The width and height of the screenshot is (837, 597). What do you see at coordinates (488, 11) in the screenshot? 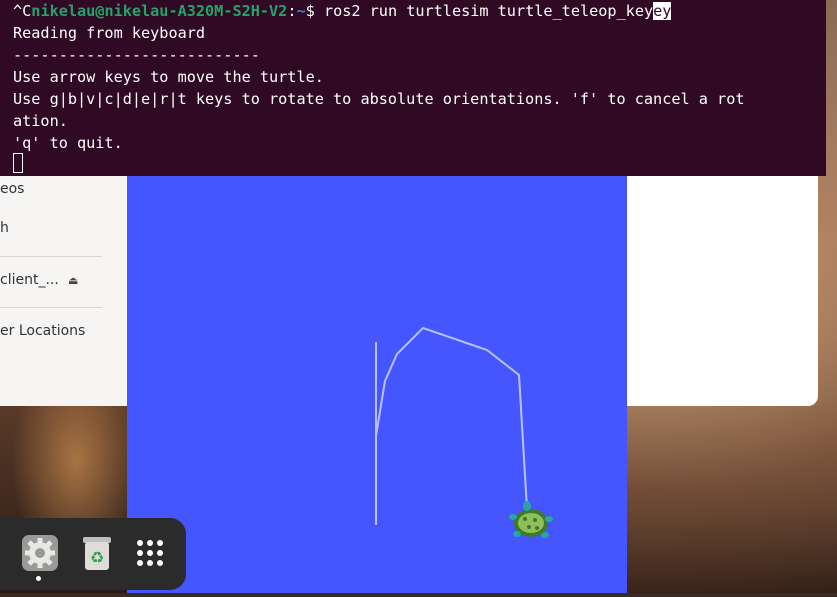
I see `command-text: ros2 run turtlesim turtle_teleop_key` at bounding box center [488, 11].